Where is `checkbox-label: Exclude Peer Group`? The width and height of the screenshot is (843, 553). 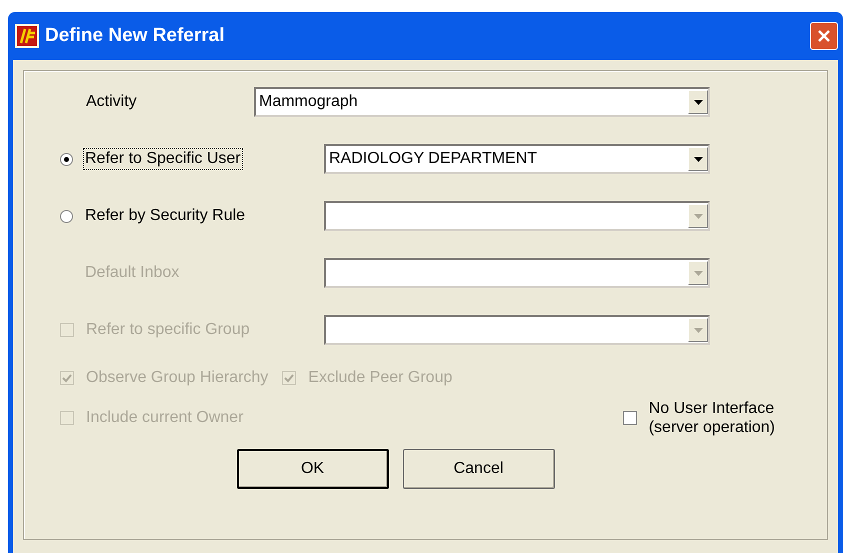
checkbox-label: Exclude Peer Group is located at coordinates (380, 378).